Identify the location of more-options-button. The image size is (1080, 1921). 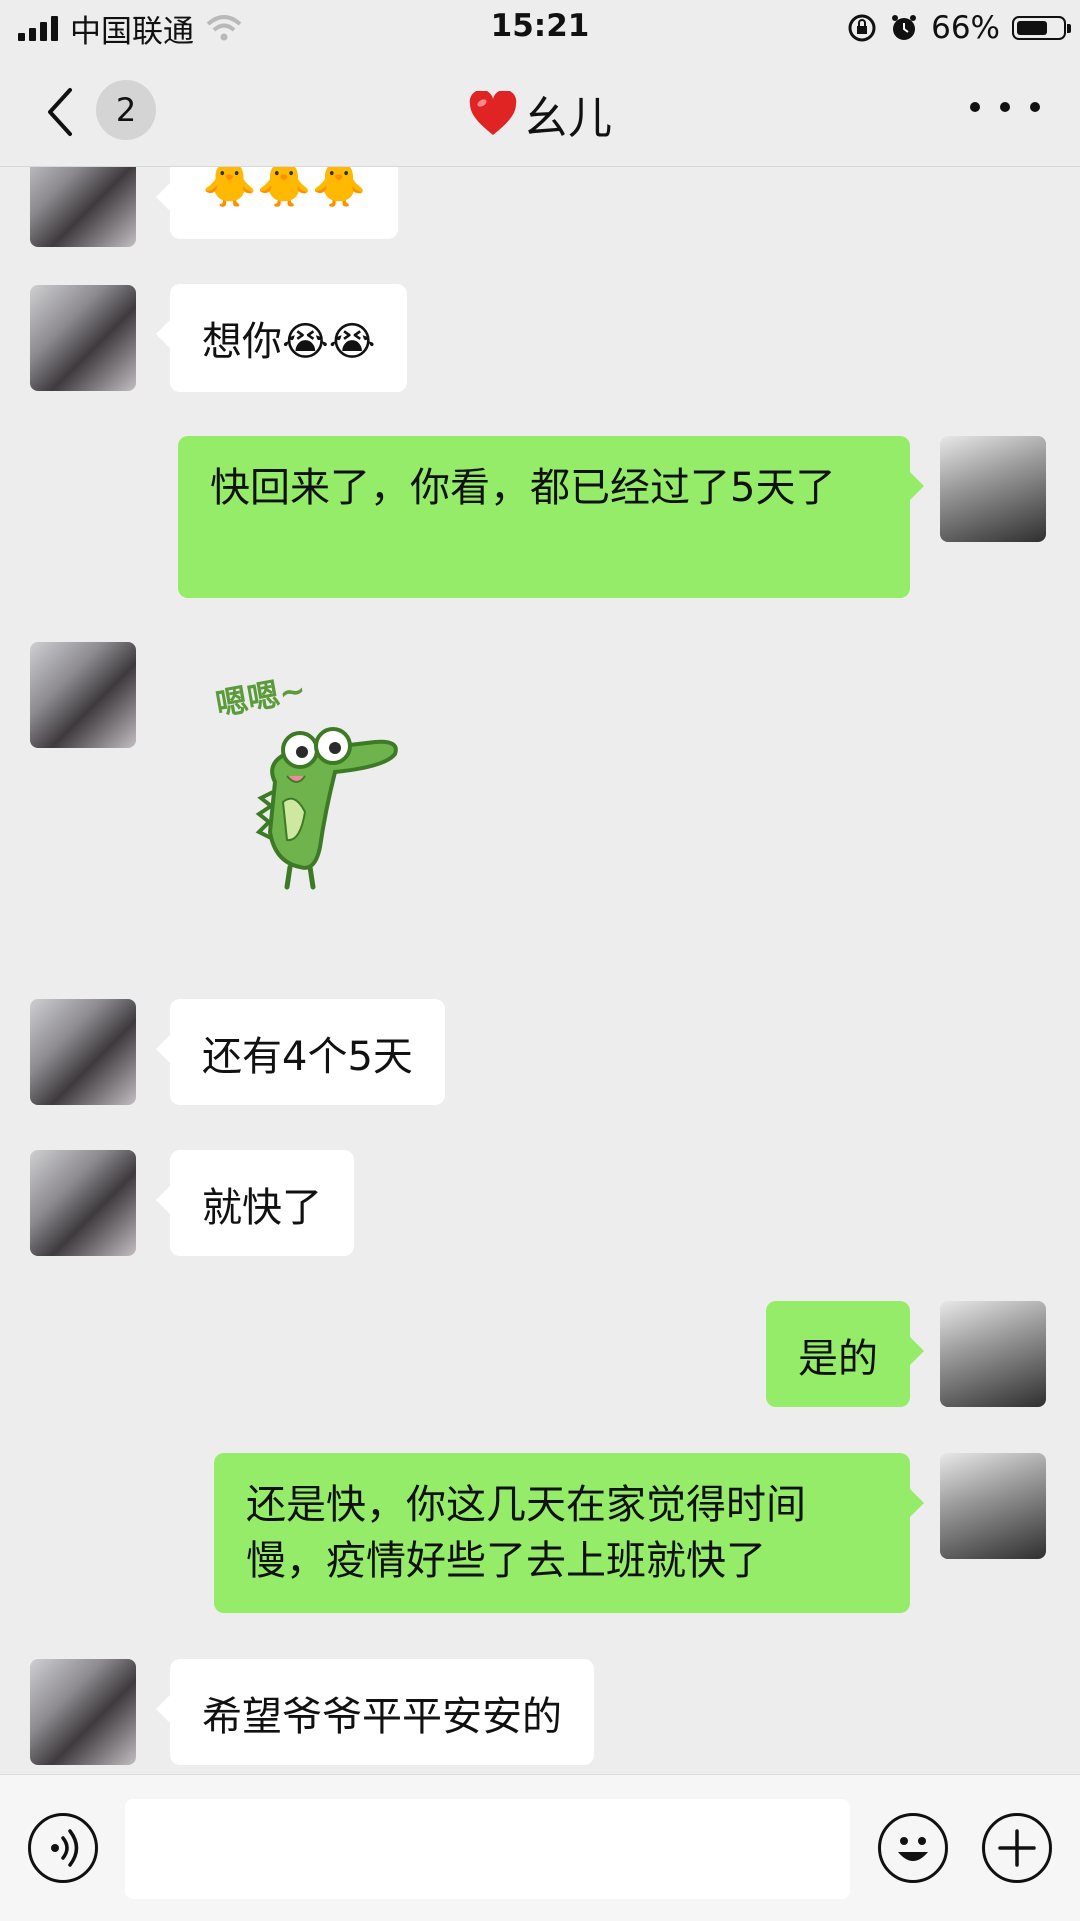
(1005, 112).